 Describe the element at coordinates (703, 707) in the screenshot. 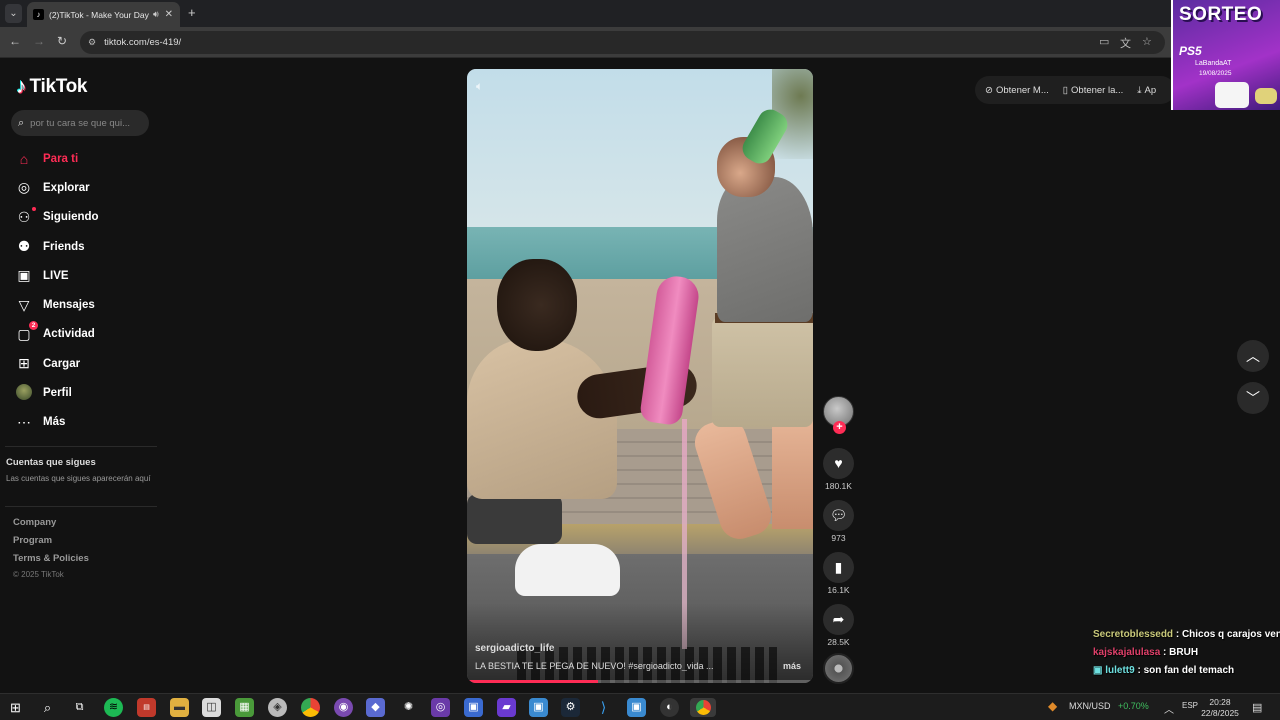

I see `chrome-active-icon` at that location.